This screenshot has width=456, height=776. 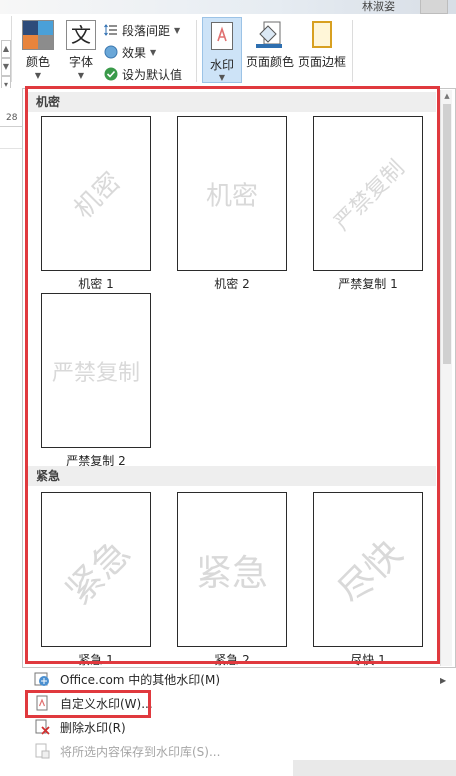 What do you see at coordinates (134, 52) in the screenshot?
I see `effects-label: 效果` at bounding box center [134, 52].